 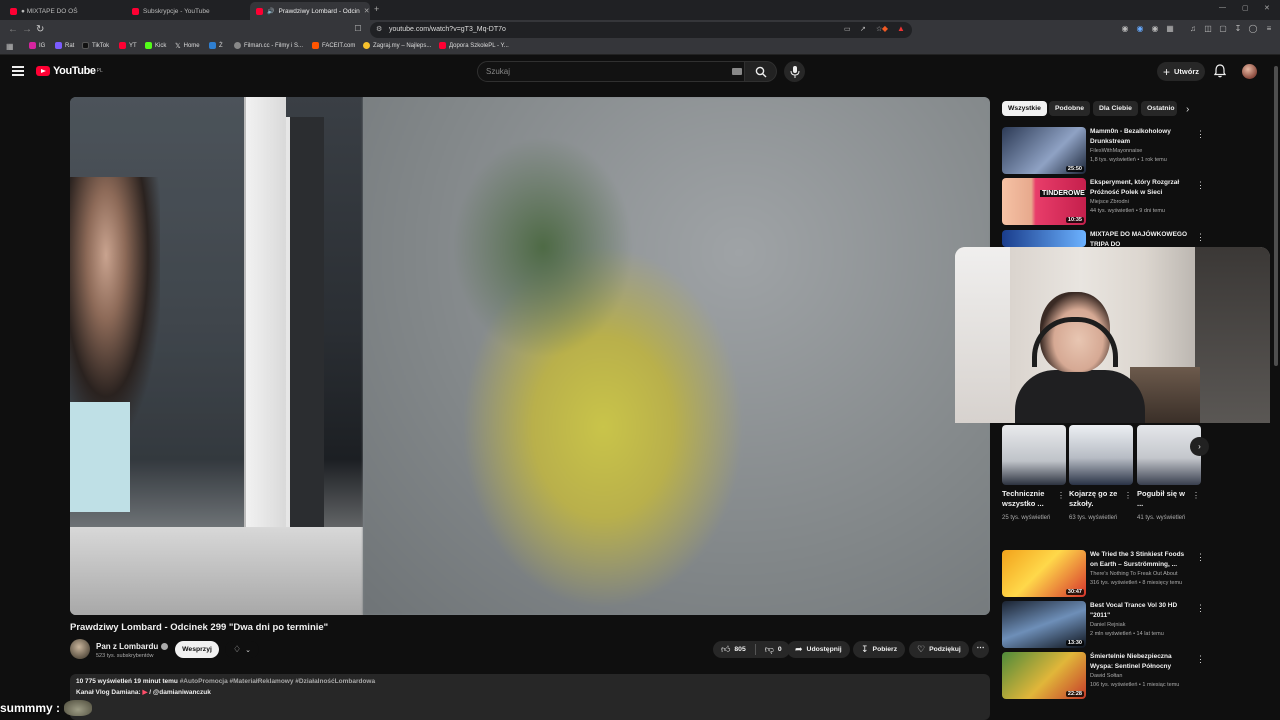 What do you see at coordinates (1044, 201) in the screenshot?
I see `video-thumbnail: TINDEROWE 10:35` at bounding box center [1044, 201].